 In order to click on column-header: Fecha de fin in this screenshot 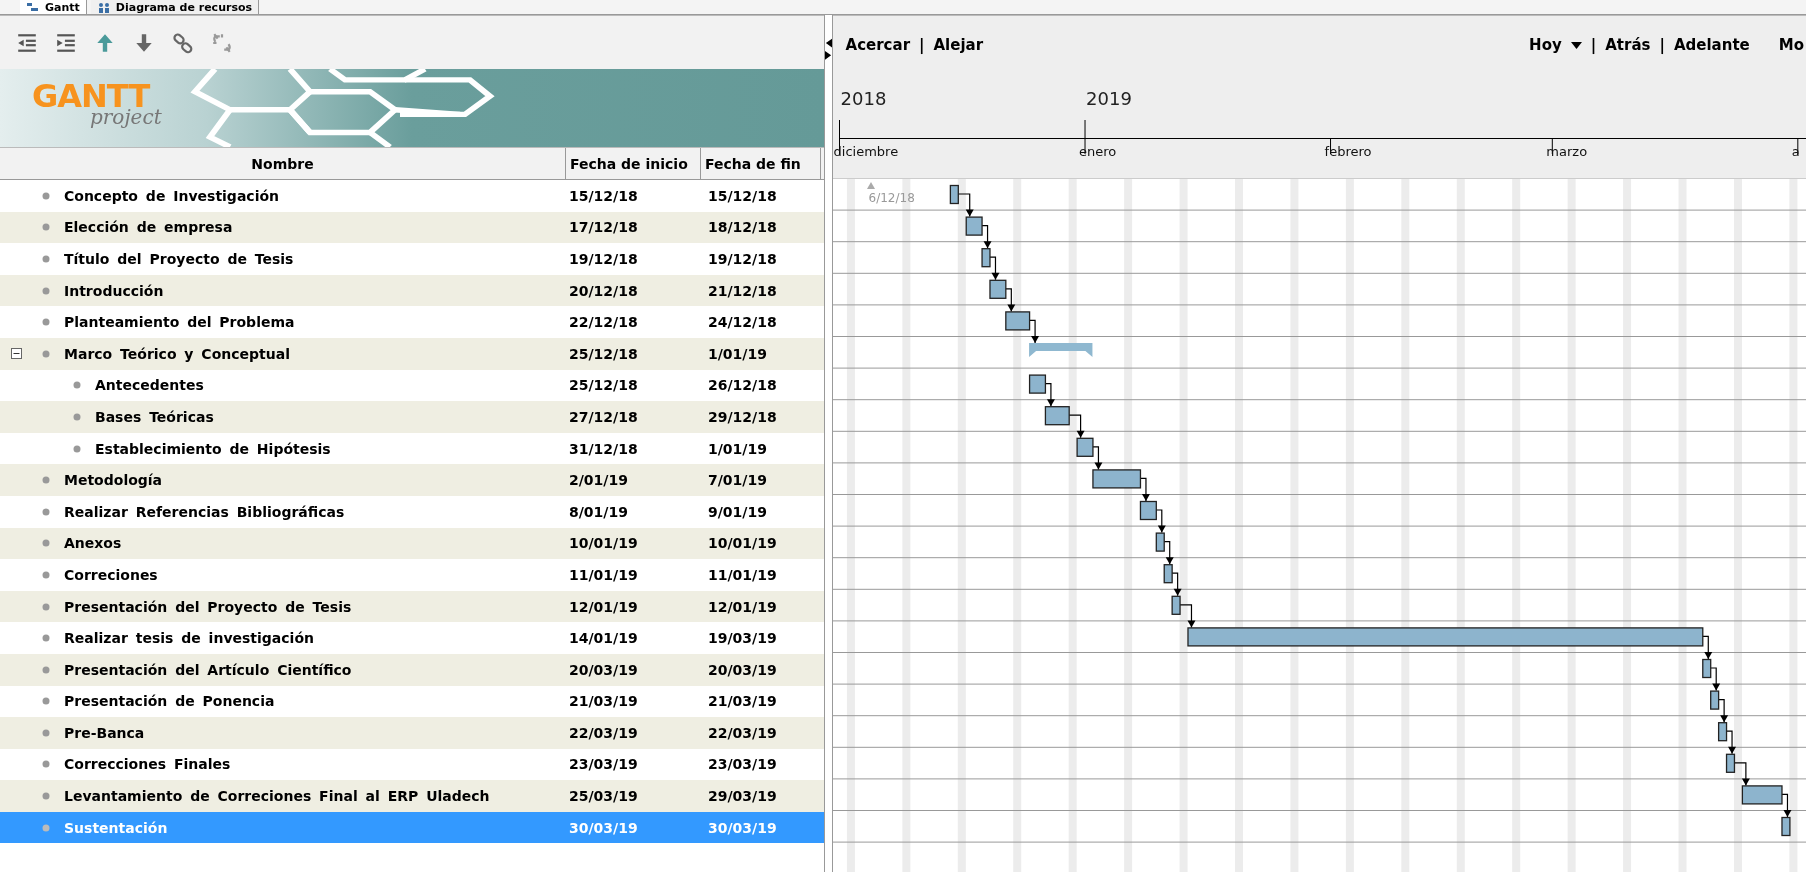, I will do `click(761, 163)`.